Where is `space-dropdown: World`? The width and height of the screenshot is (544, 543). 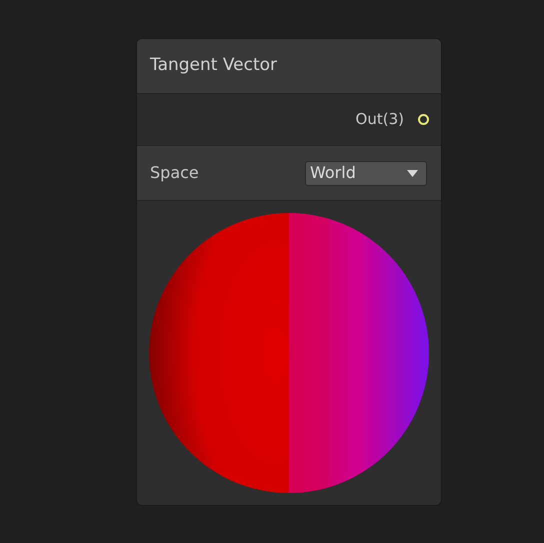 space-dropdown: World is located at coordinates (366, 173).